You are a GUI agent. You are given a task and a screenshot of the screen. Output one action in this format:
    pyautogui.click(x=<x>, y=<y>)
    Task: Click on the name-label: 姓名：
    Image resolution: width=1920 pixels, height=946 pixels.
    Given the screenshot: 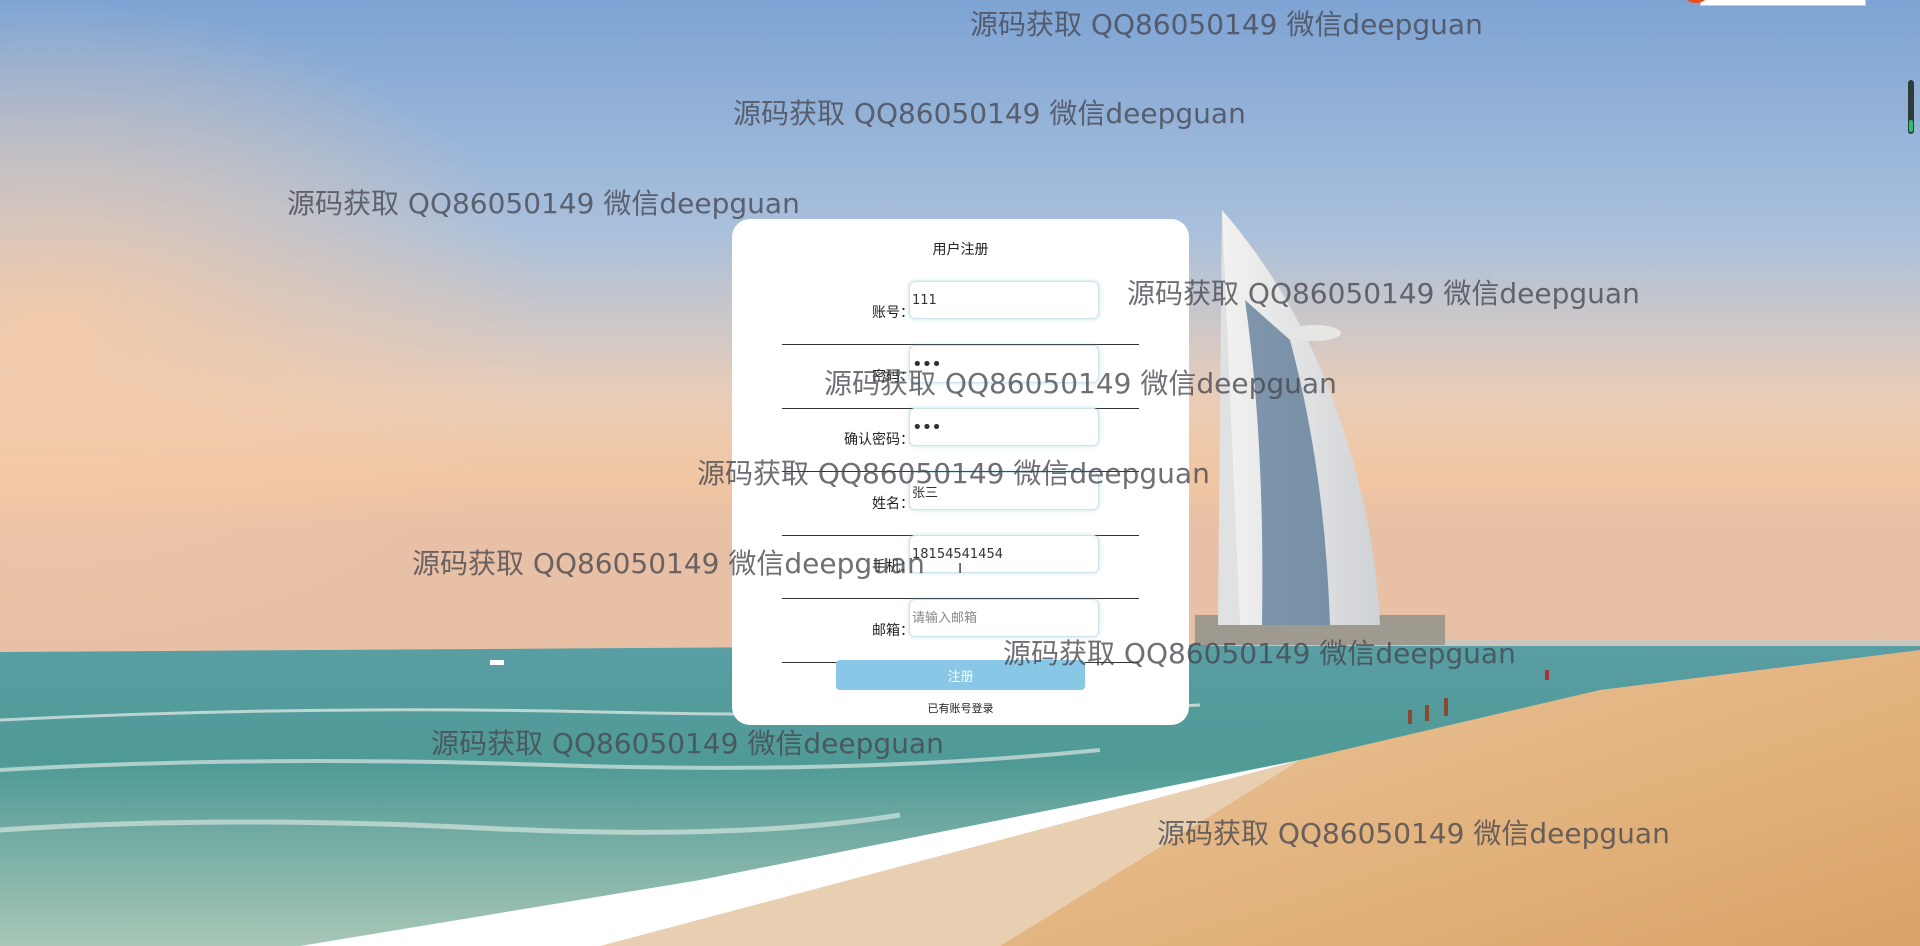 What is the action you would take?
    pyautogui.click(x=893, y=504)
    